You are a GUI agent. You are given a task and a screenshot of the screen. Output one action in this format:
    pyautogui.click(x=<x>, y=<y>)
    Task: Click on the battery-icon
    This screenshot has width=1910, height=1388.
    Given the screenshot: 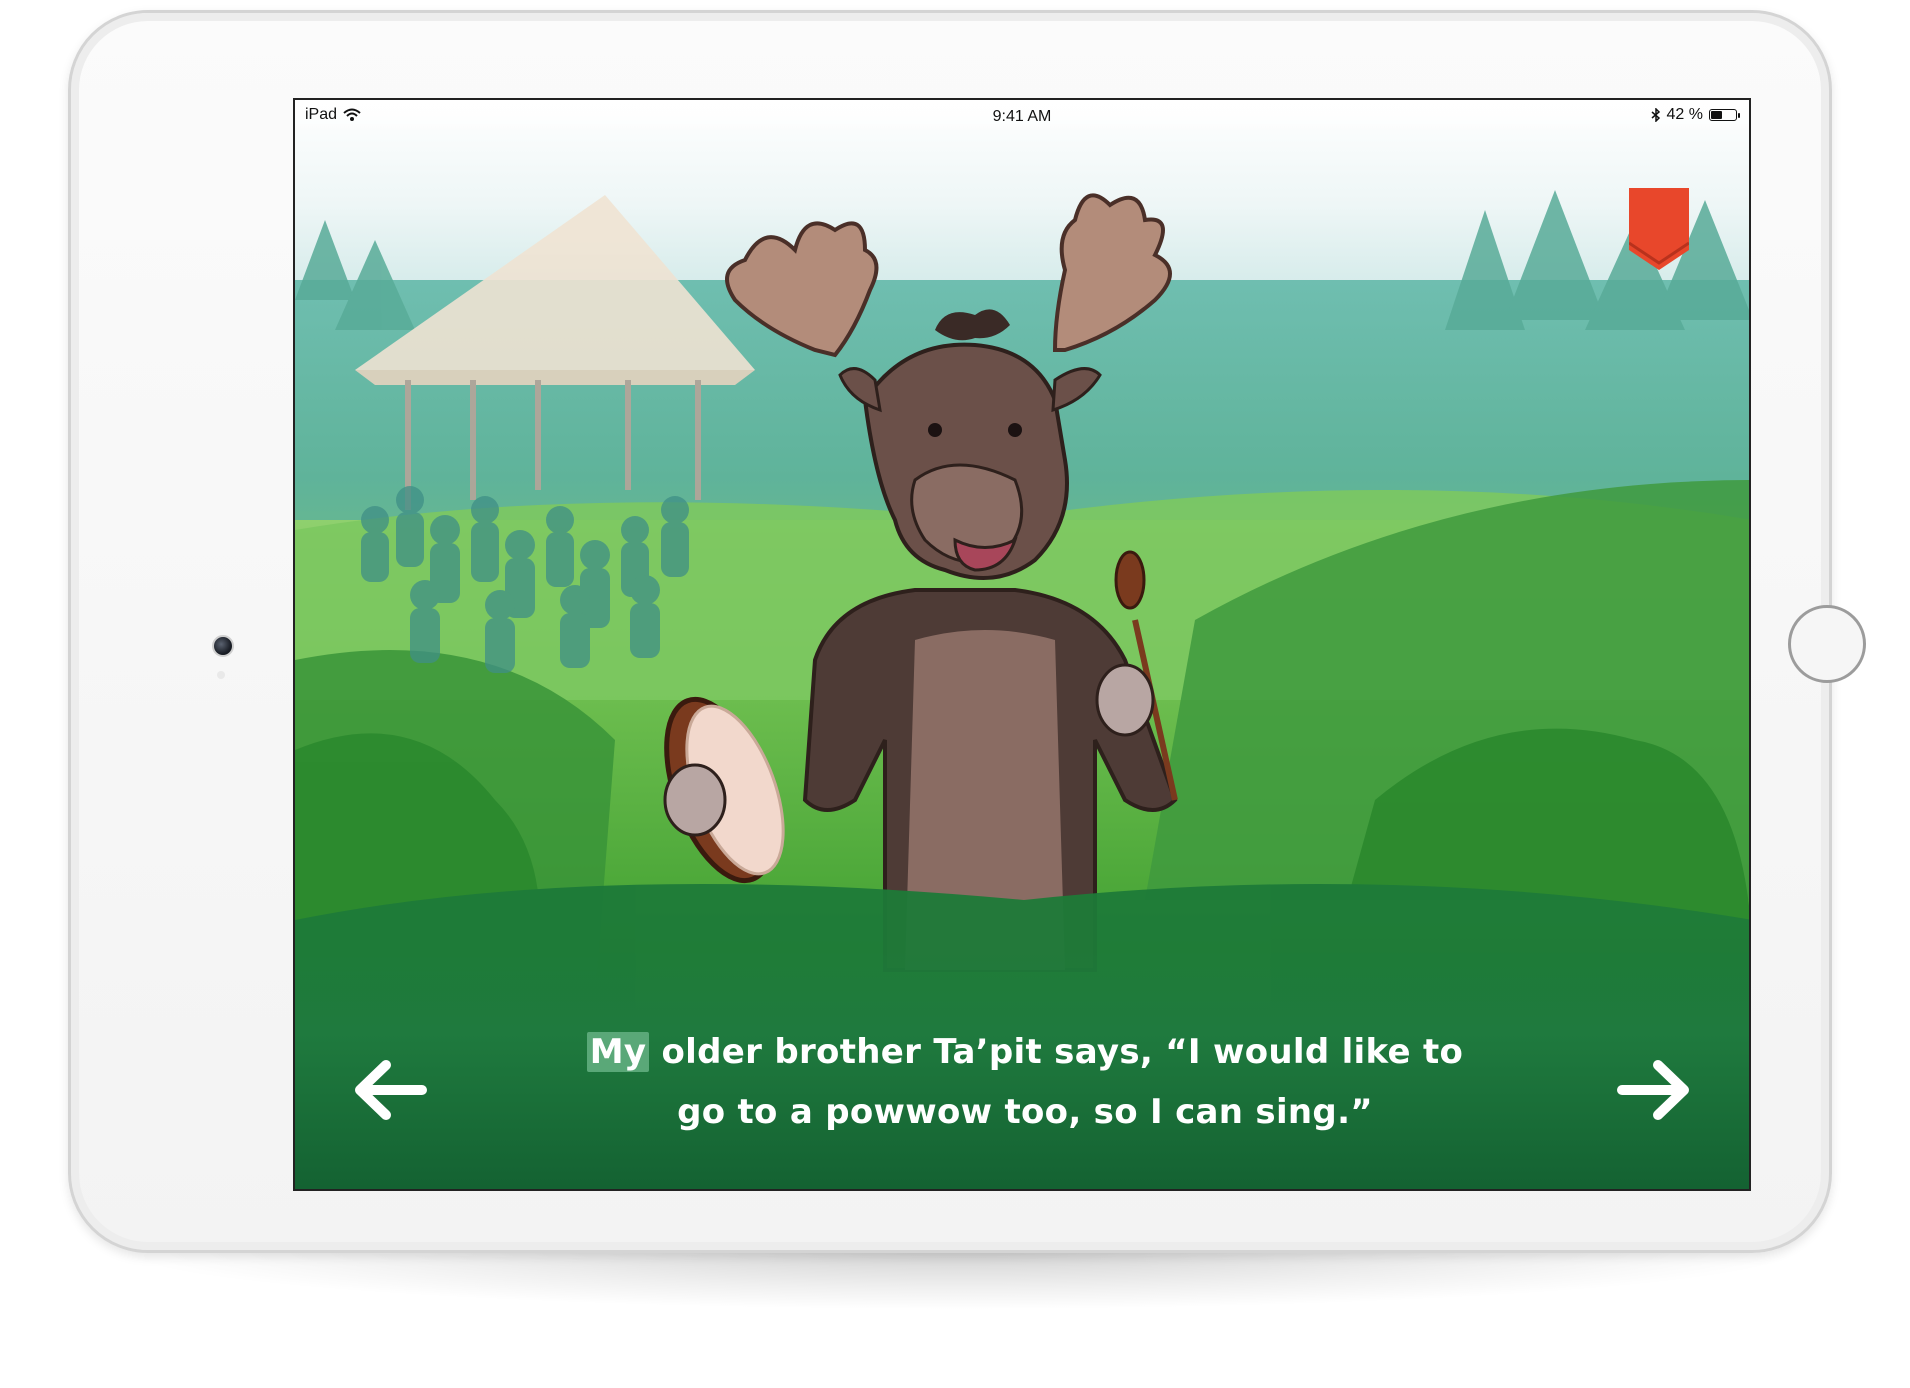 What is the action you would take?
    pyautogui.click(x=1724, y=115)
    